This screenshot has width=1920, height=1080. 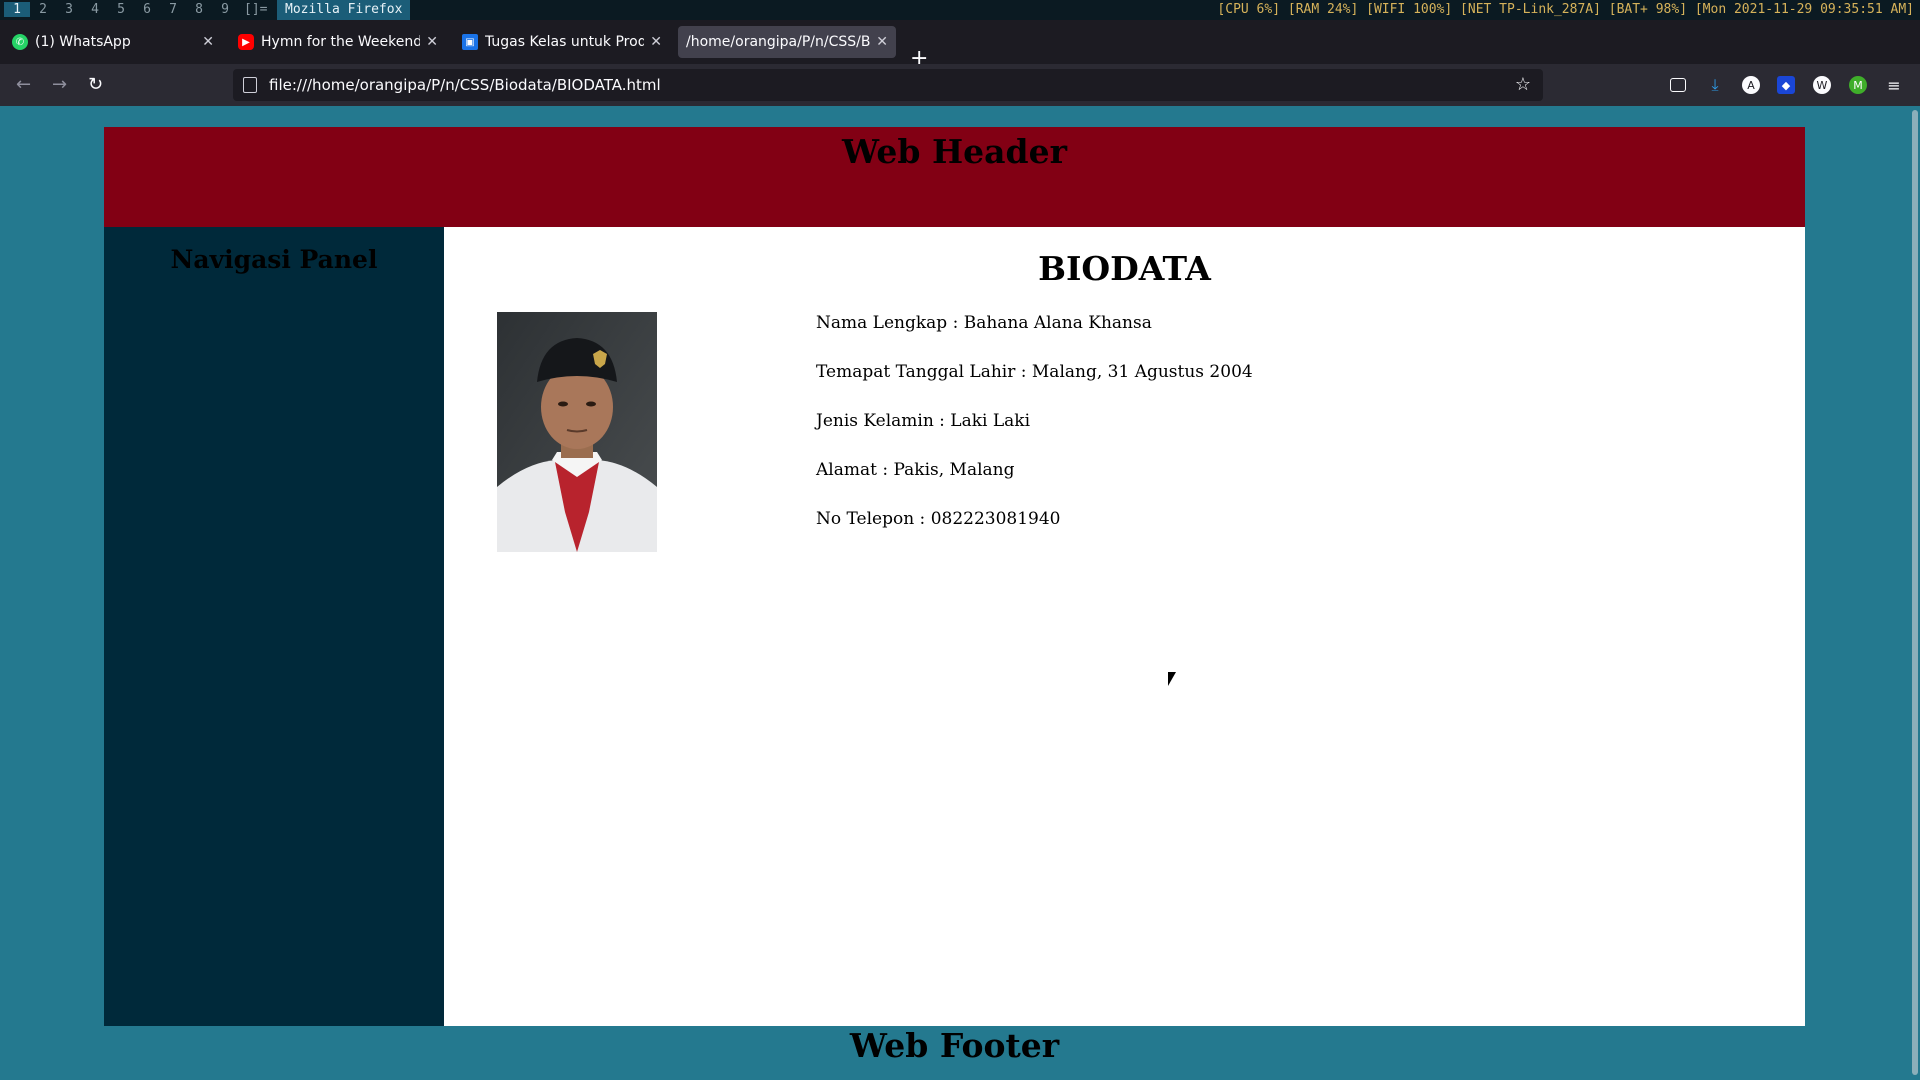 What do you see at coordinates (225, 9) in the screenshot?
I see `workspace-9: 9` at bounding box center [225, 9].